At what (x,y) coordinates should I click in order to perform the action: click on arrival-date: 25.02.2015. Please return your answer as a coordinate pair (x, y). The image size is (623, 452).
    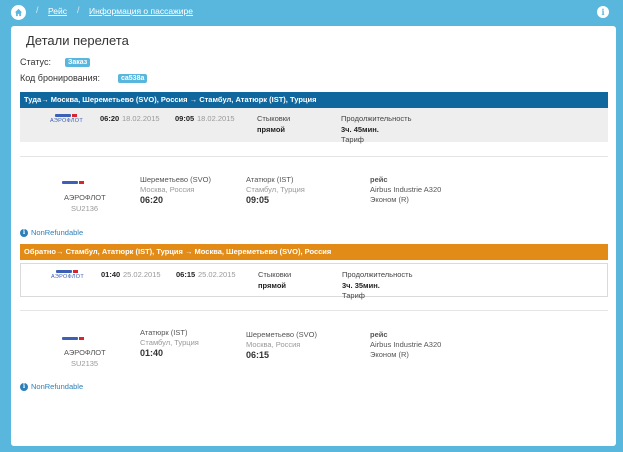
    Looking at the image, I should click on (217, 274).